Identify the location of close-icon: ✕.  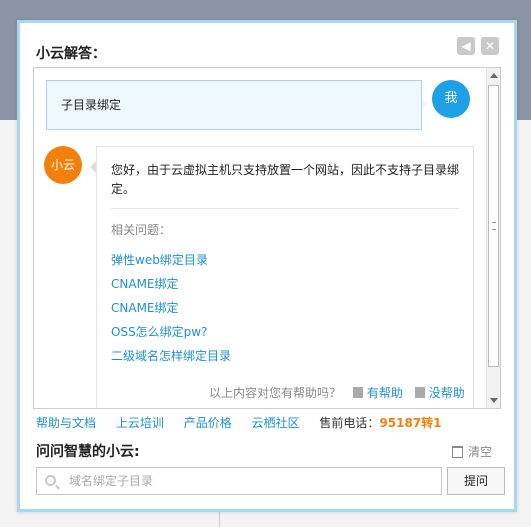
(490, 46).